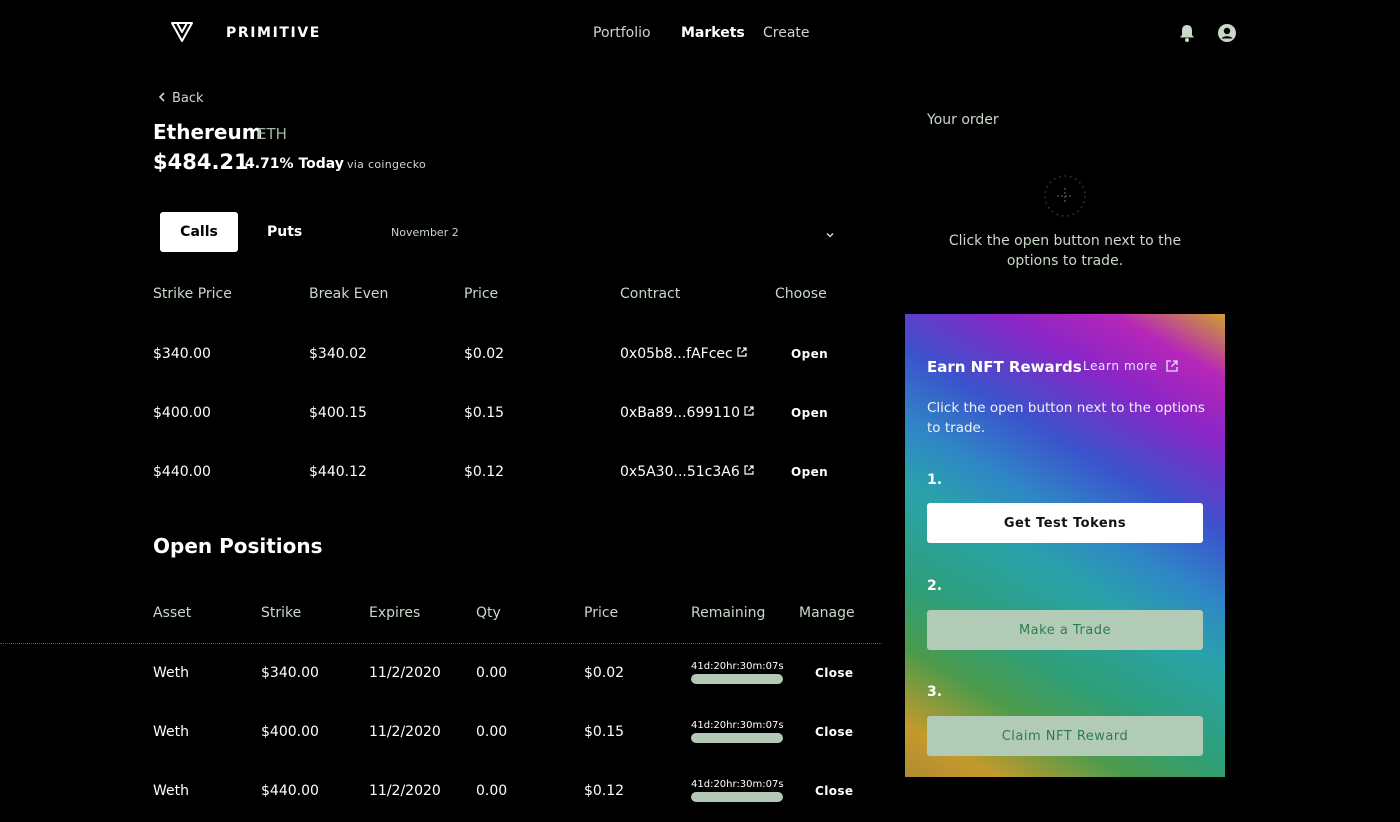 This screenshot has width=1400, height=822. What do you see at coordinates (680, 472) in the screenshot?
I see `contract-address: 0x5A30...51c3A6` at bounding box center [680, 472].